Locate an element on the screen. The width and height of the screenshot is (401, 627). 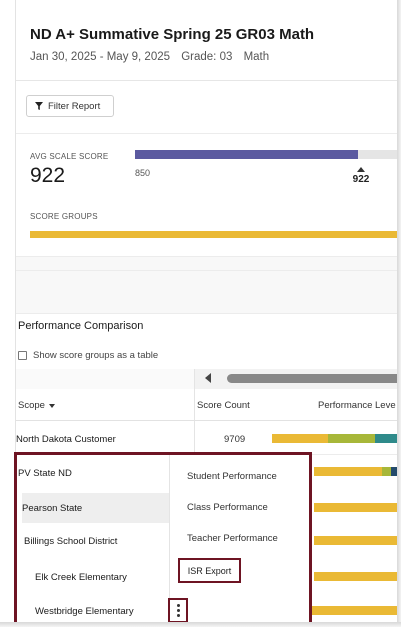
menu-item-isr-export: ISR Export is located at coordinates (209, 570).